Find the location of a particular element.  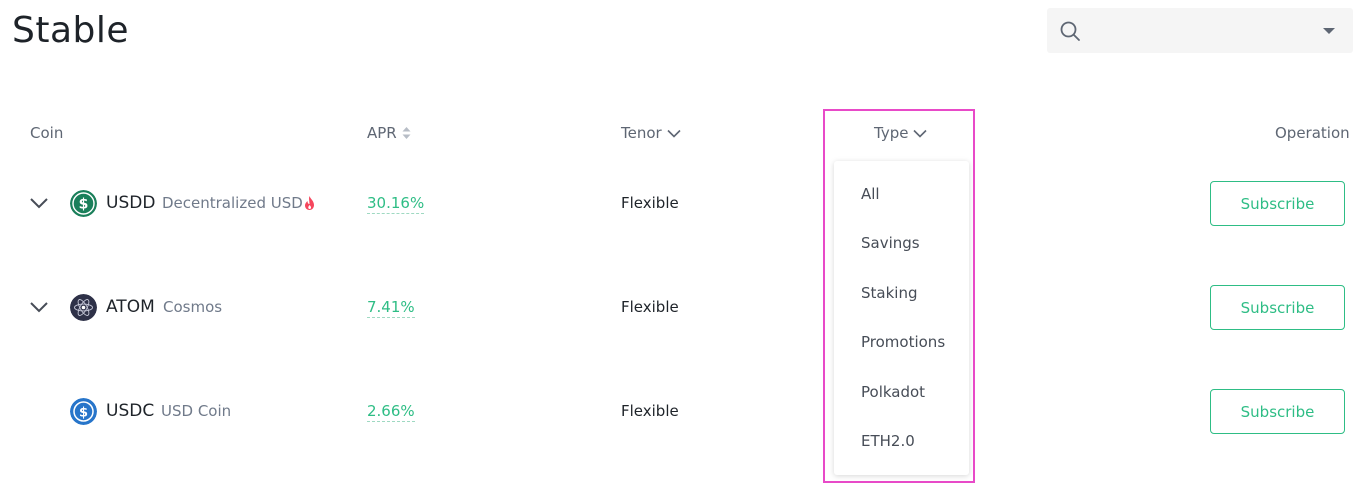

apr-value: 7.41% is located at coordinates (391, 308).